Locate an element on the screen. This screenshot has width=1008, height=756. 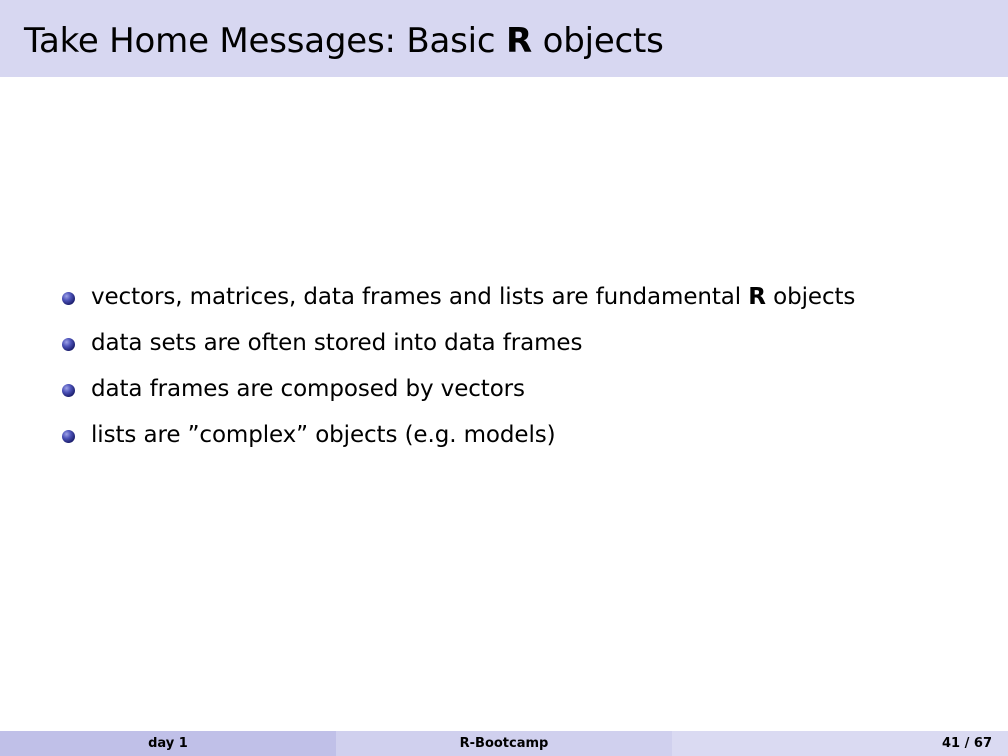
footer-page-number: 41 / 67 is located at coordinates (840, 743).